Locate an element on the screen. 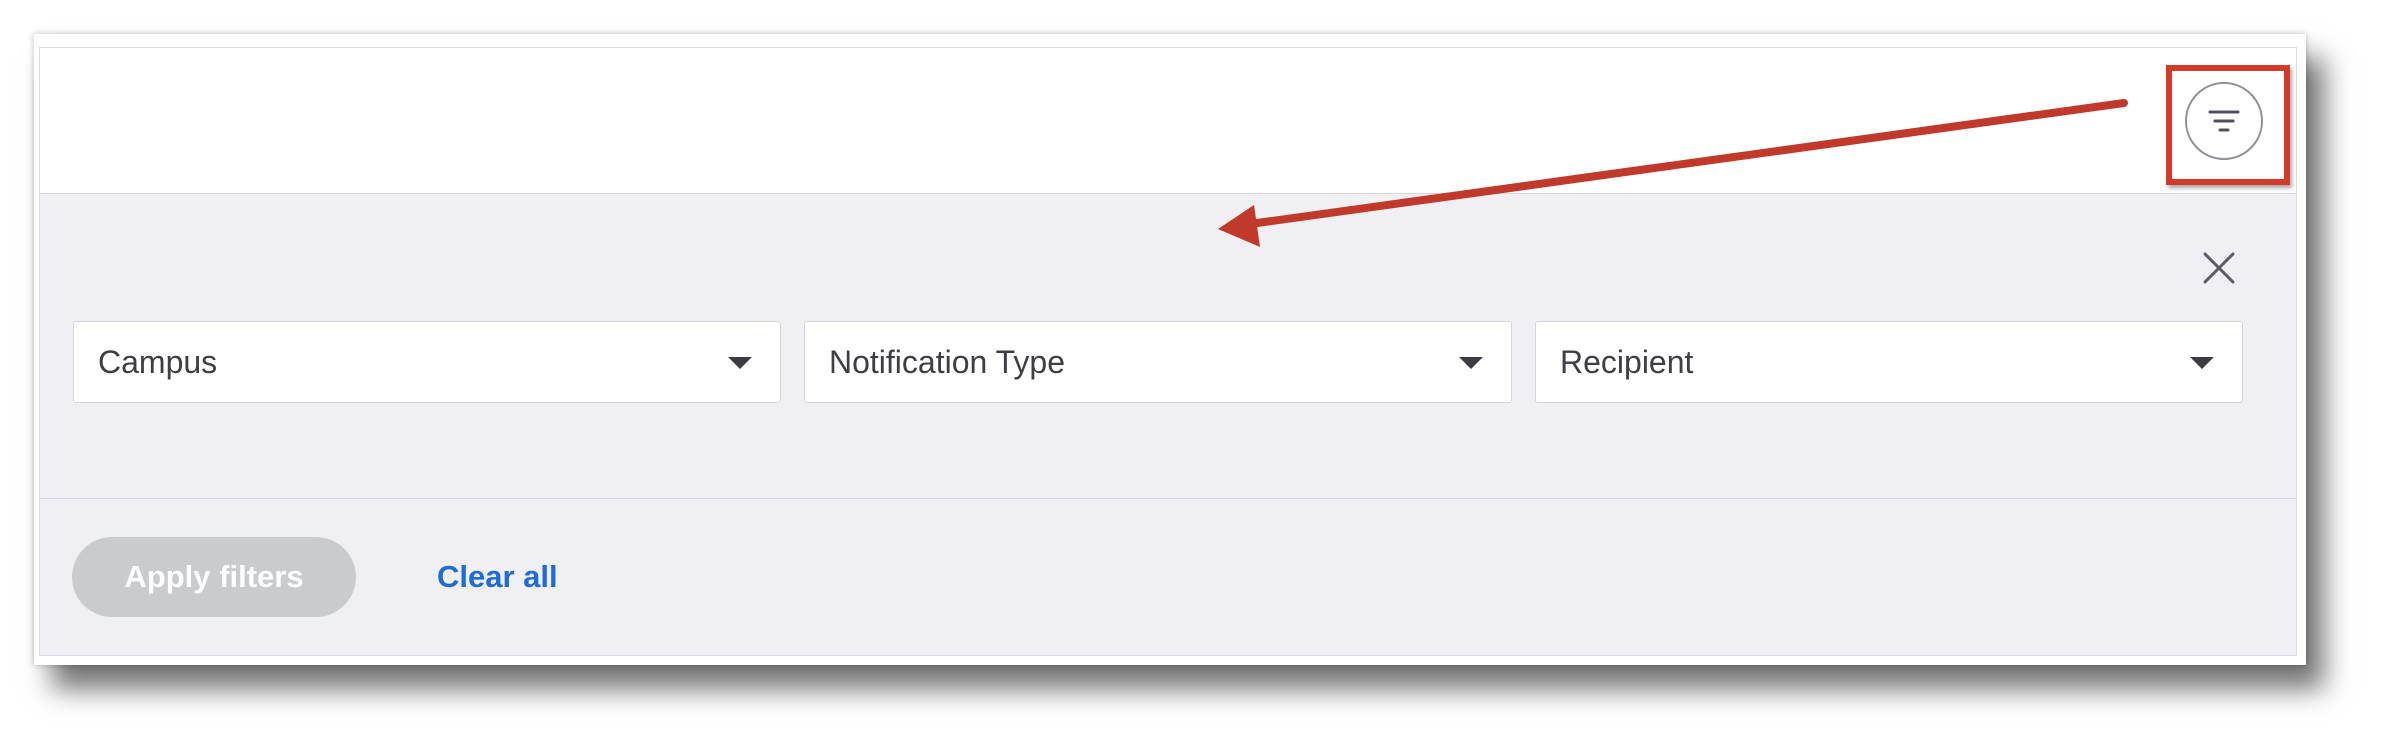  clear-all-link: Clear all is located at coordinates (497, 577).